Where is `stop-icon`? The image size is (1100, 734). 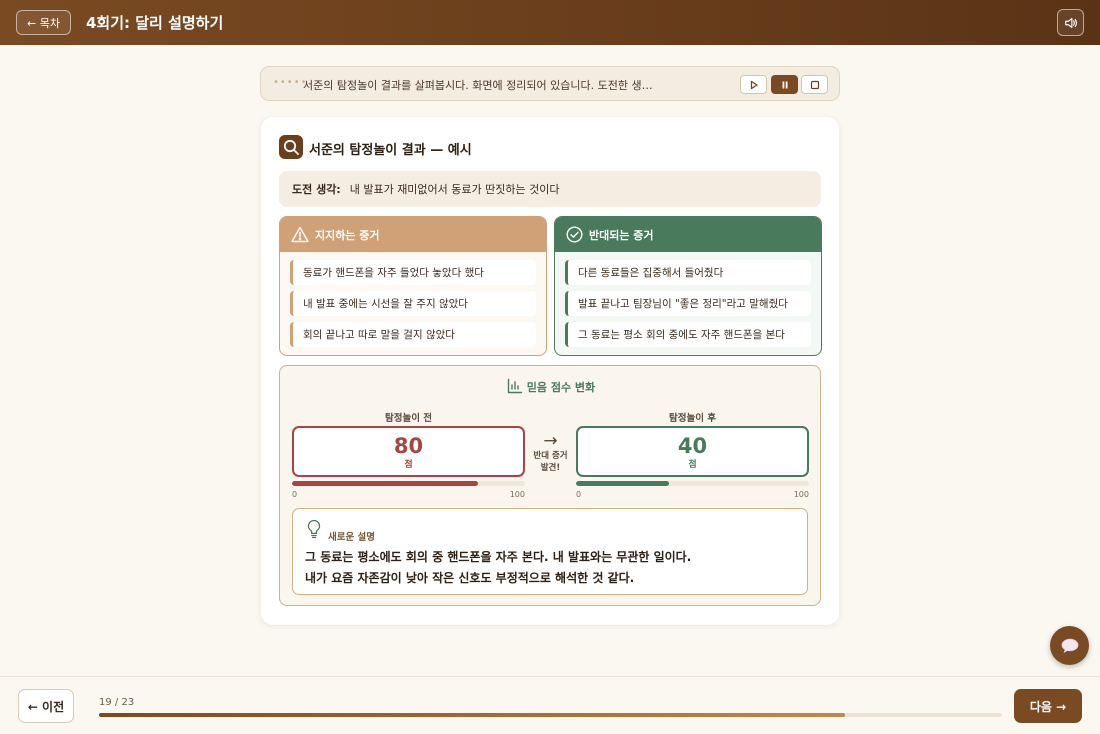
stop-icon is located at coordinates (814, 84).